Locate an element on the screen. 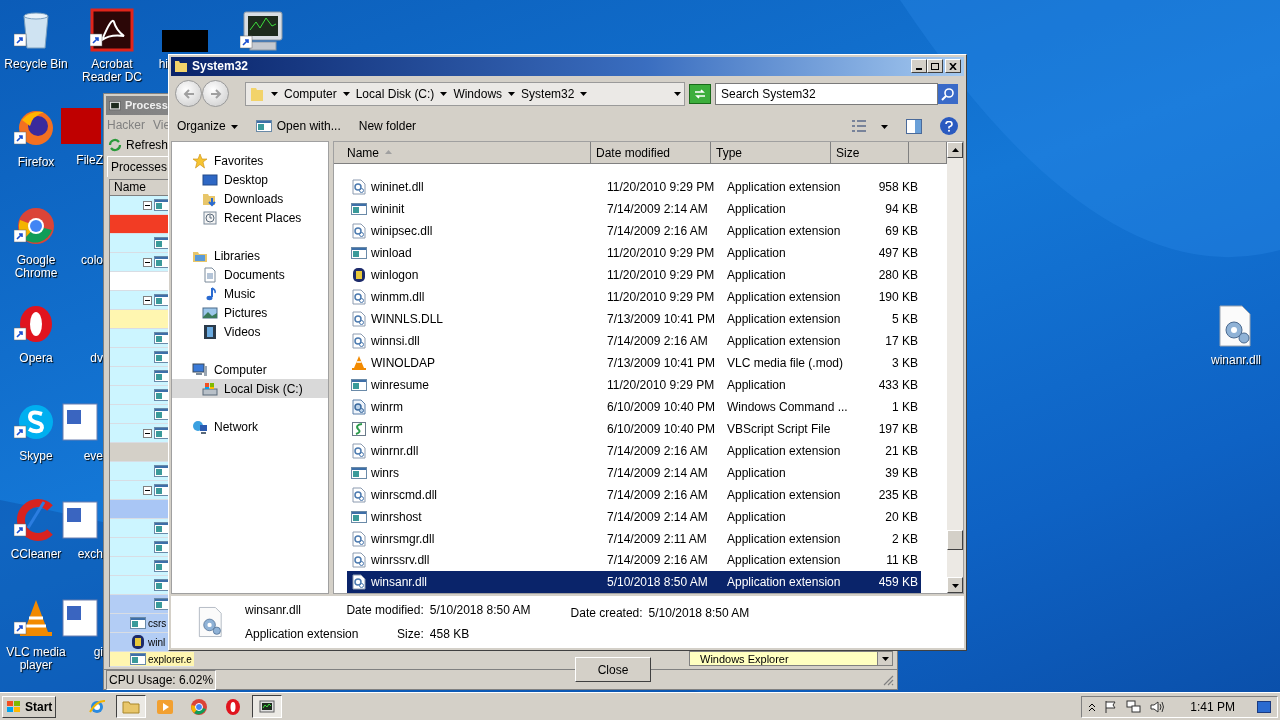  file-row: winrscmd.dll 7/14/2009 2:16 AM Application extension 235 KB is located at coordinates (634, 494).